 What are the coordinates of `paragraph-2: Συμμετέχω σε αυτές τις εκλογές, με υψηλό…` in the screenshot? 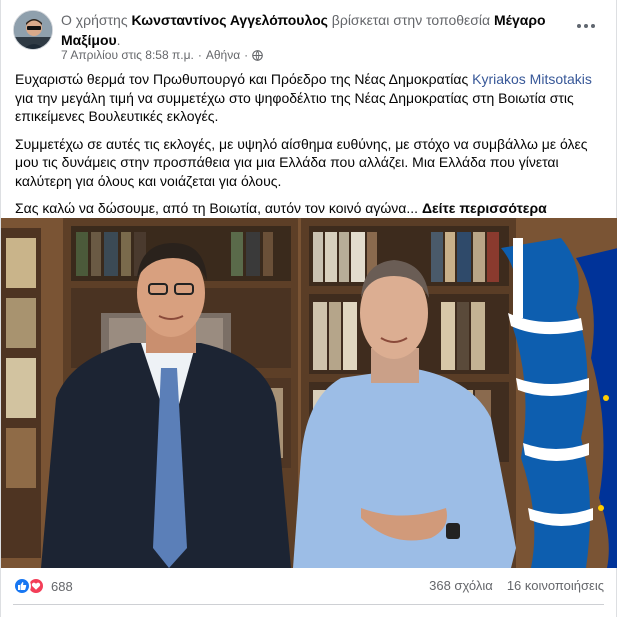 It's located at (301, 162).